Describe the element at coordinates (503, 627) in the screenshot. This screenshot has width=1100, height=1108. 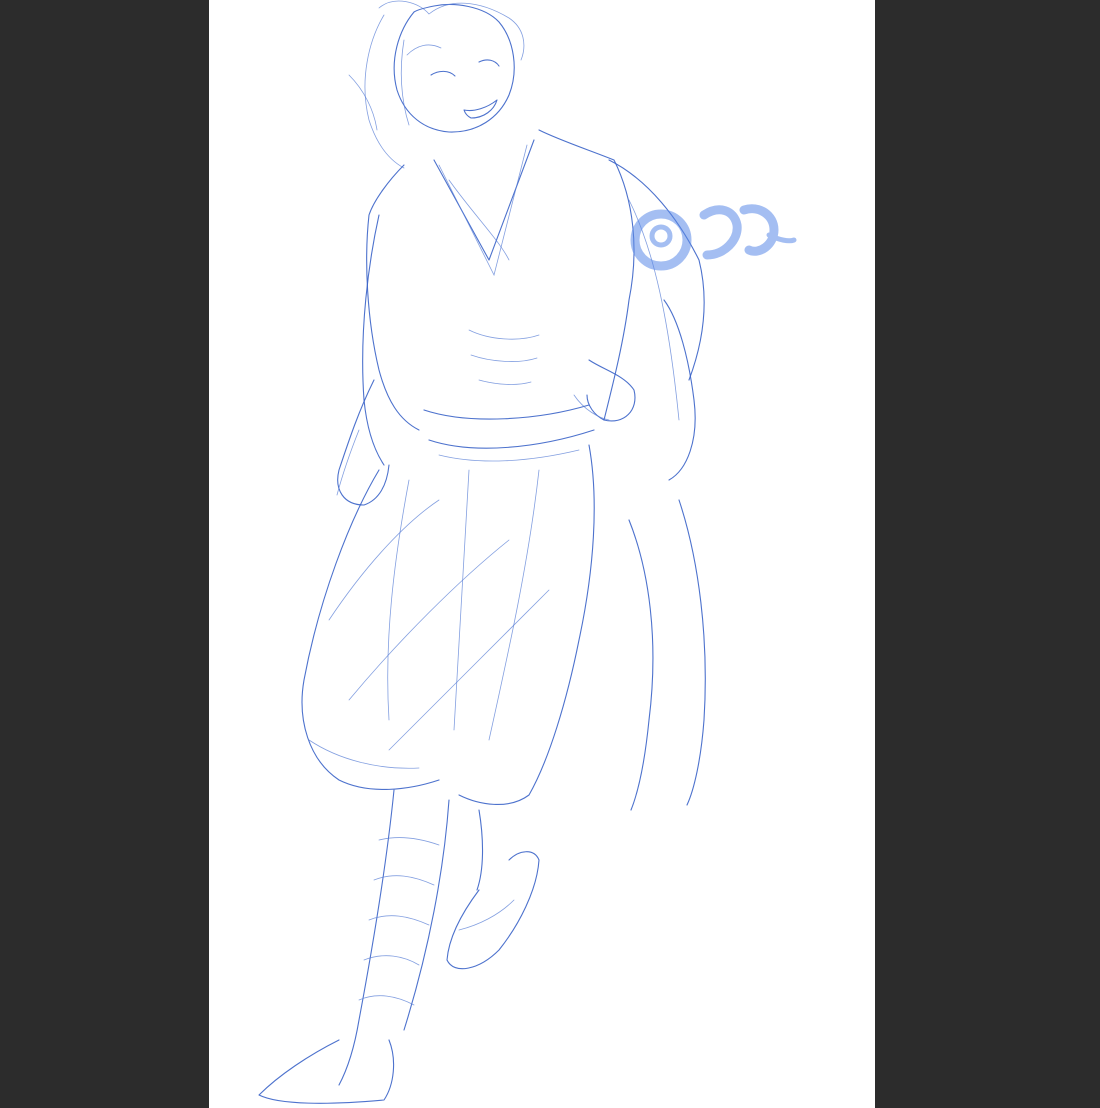
I see `pants-sketch` at that location.